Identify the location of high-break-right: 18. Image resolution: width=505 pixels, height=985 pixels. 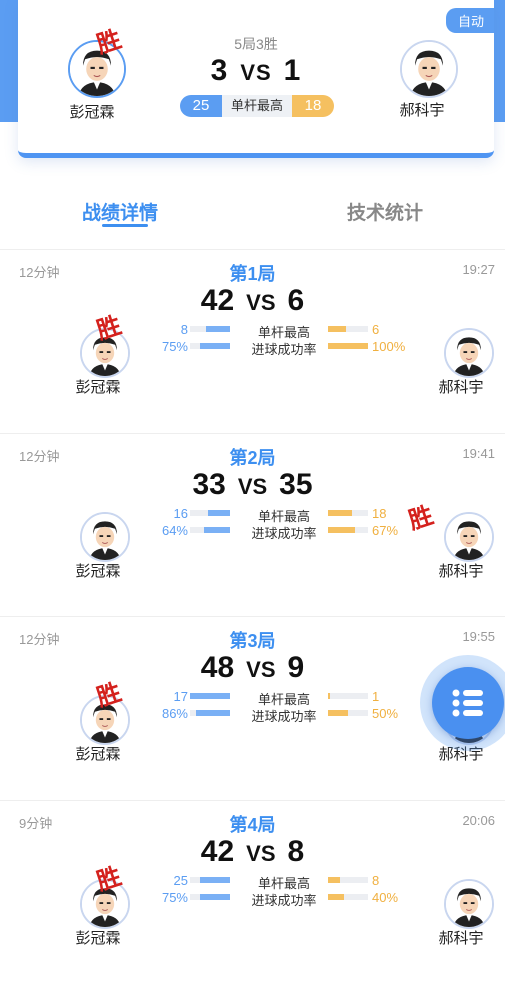
(313, 106).